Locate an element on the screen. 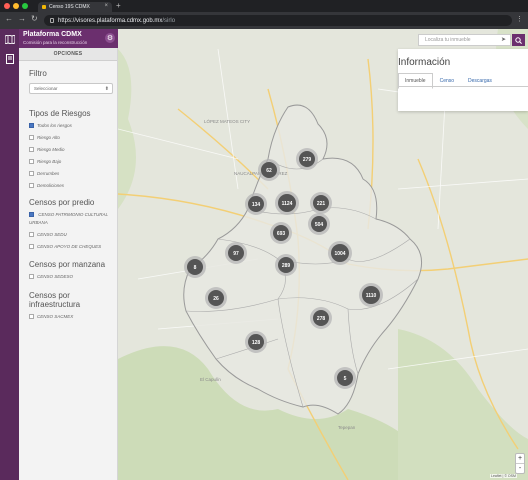 Image resolution: width=528 pixels, height=480 pixels. url-path: /sirlo is located at coordinates (169, 20).